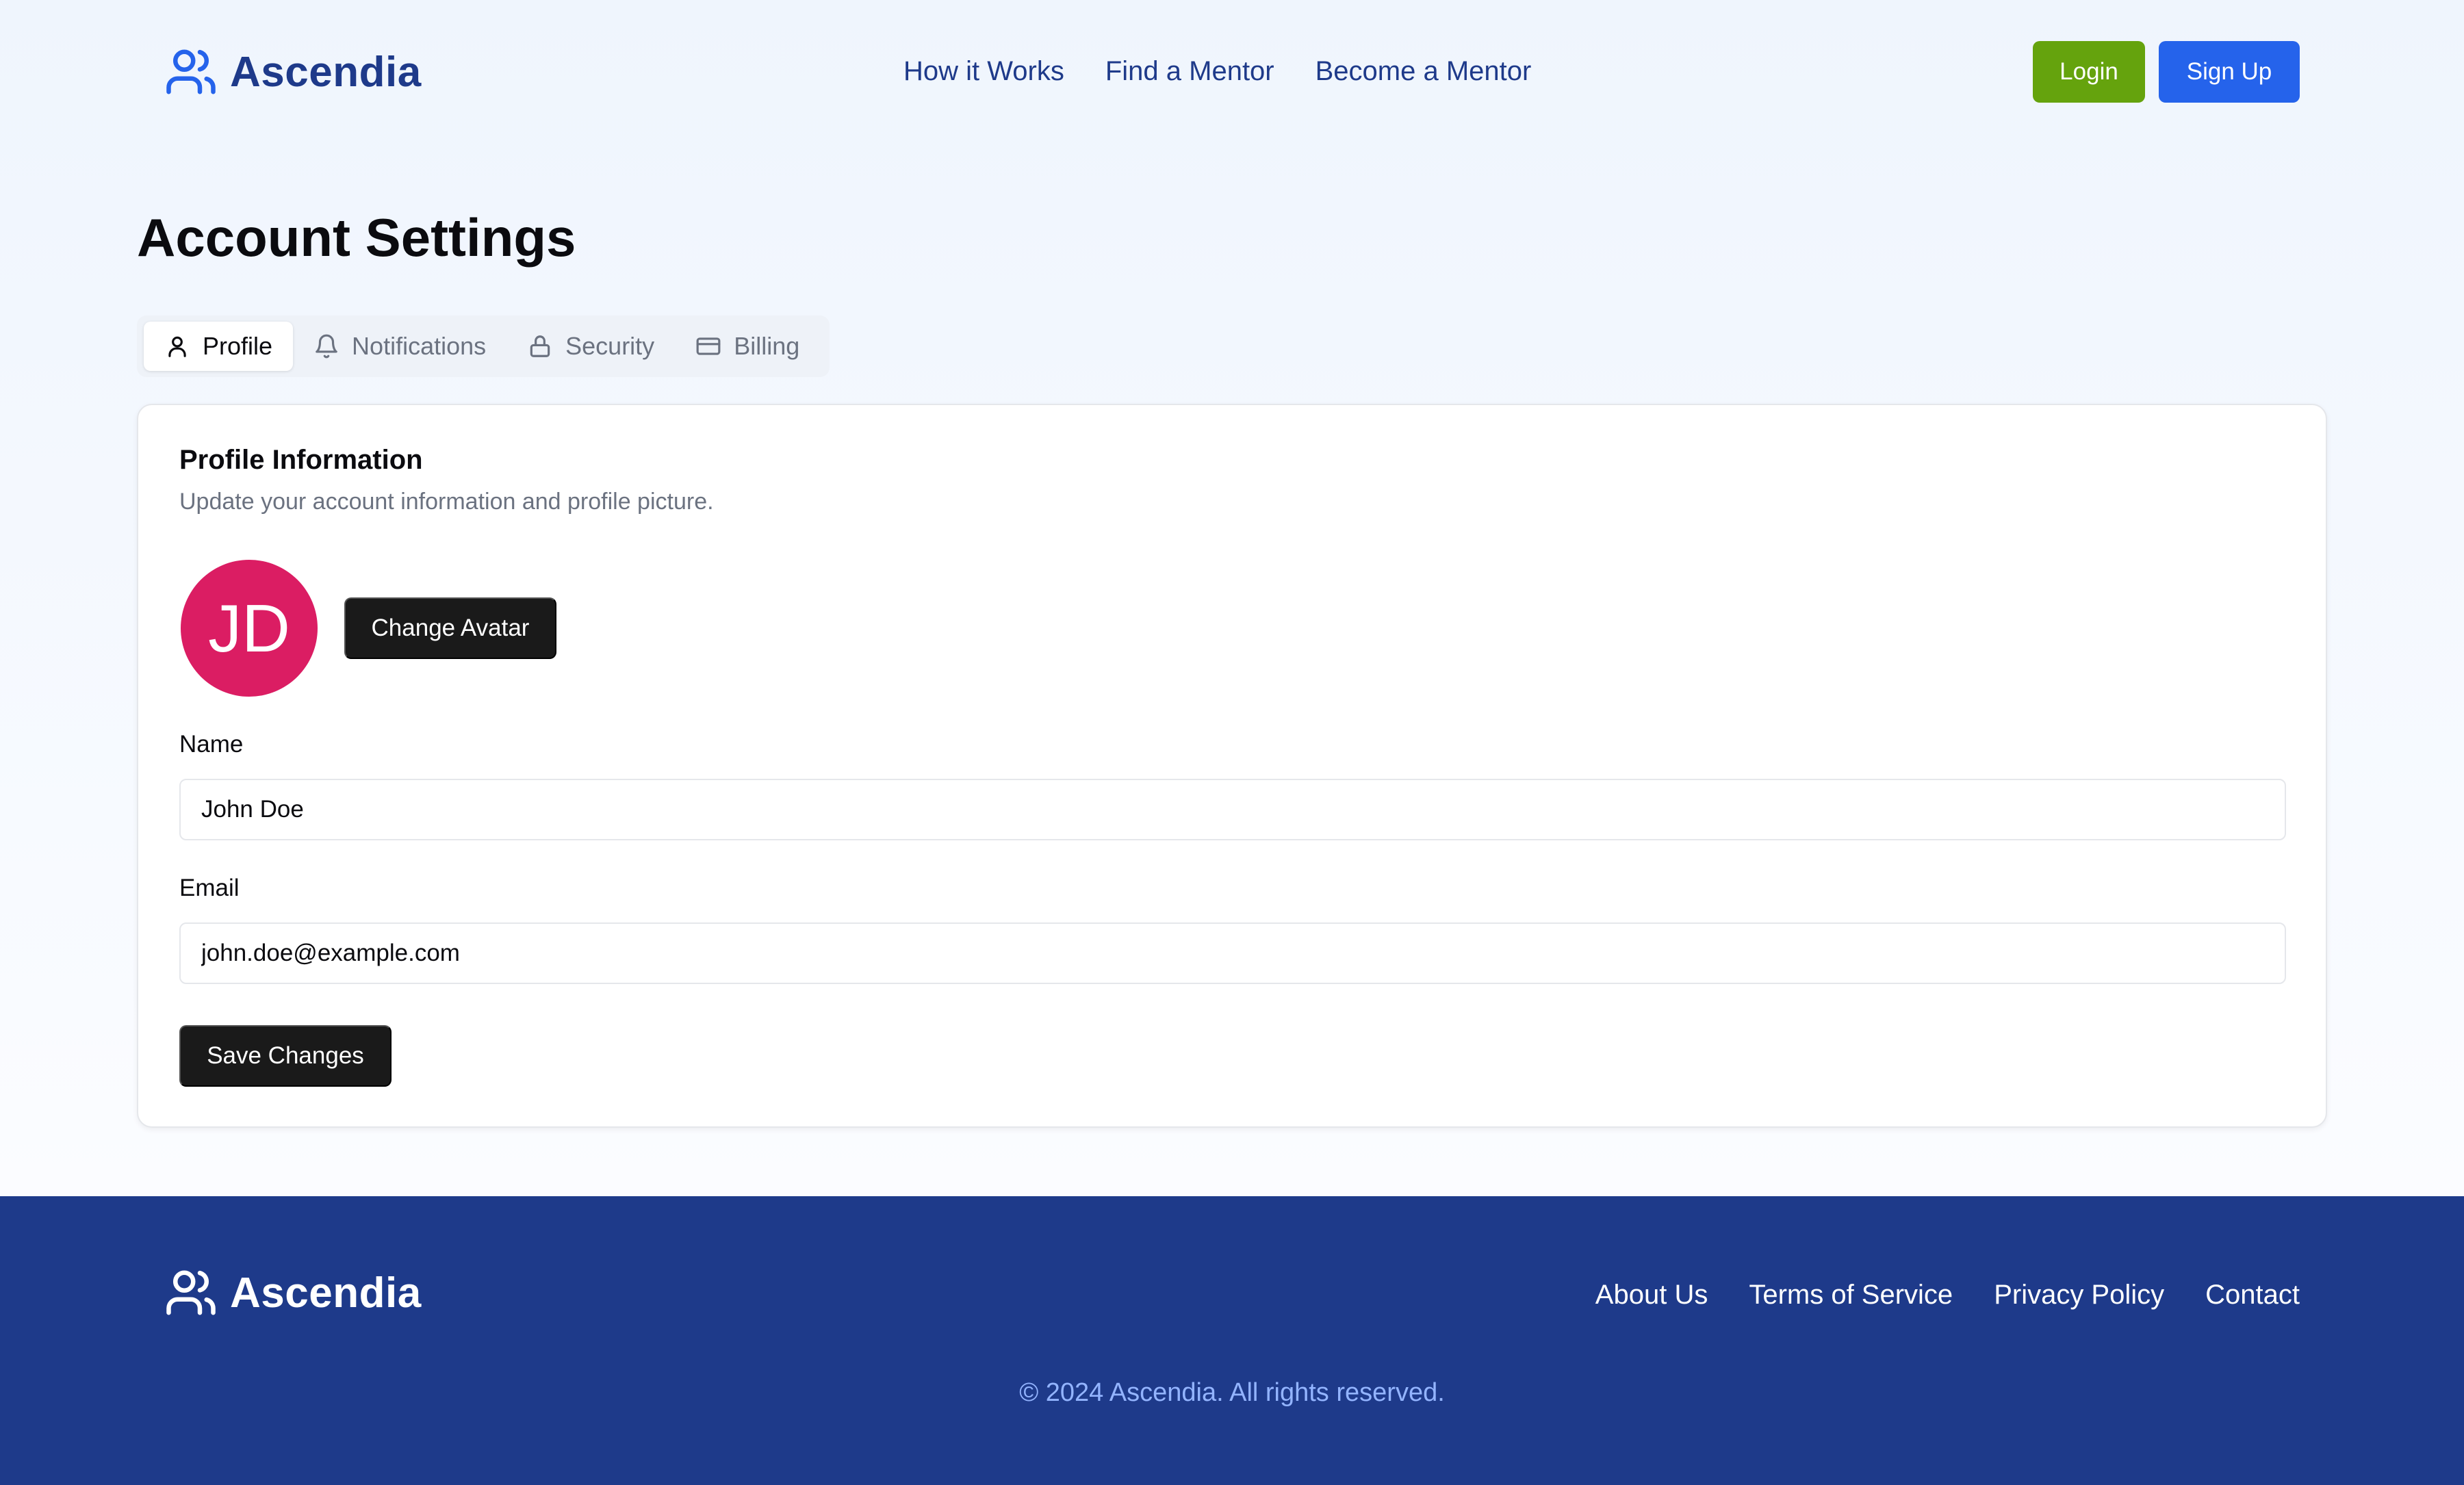 Image resolution: width=2464 pixels, height=1485 pixels. I want to click on brand-name: Ascendia, so click(326, 72).